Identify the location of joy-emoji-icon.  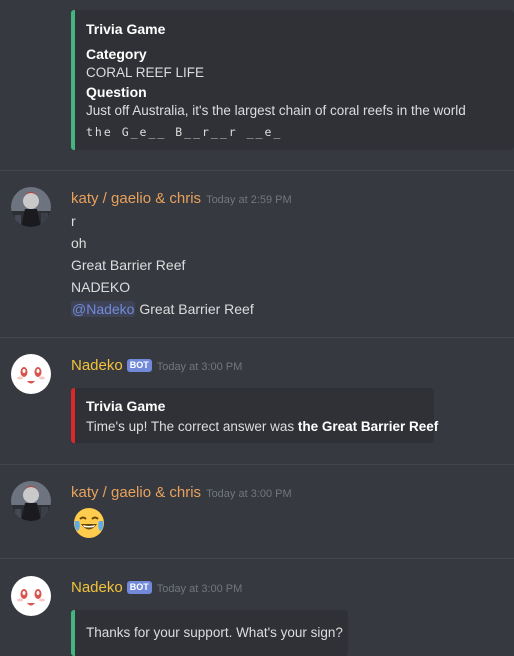
(89, 523).